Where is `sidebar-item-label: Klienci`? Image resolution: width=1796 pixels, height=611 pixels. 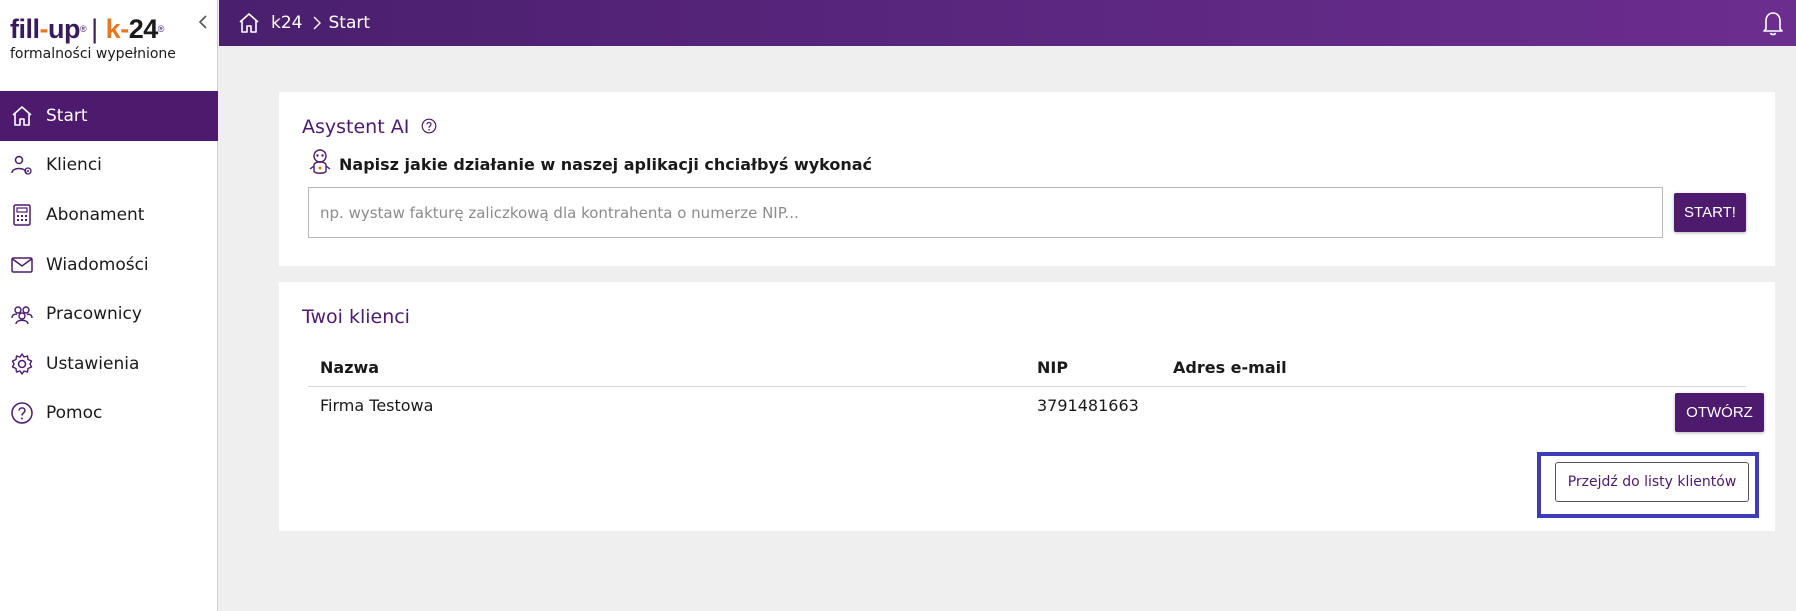
sidebar-item-label: Klienci is located at coordinates (74, 165).